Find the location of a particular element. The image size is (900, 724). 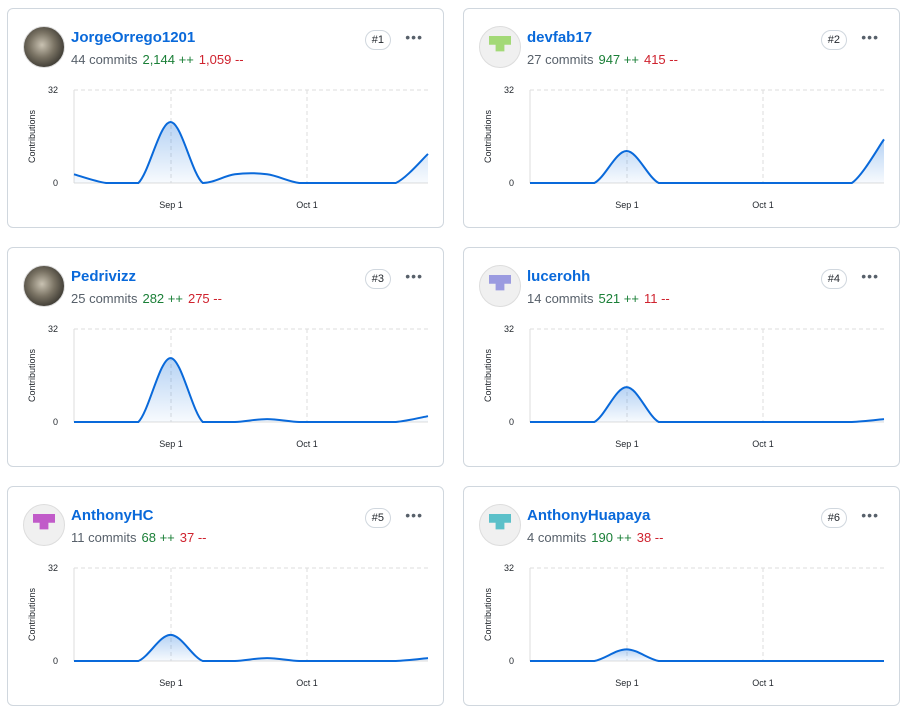

commit-count: 14 commits is located at coordinates (560, 298).